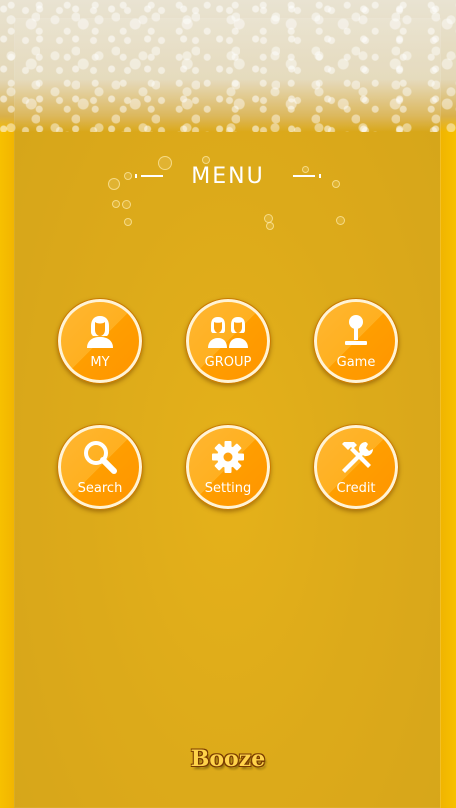  I want to click on game-button: Game, so click(356, 341).